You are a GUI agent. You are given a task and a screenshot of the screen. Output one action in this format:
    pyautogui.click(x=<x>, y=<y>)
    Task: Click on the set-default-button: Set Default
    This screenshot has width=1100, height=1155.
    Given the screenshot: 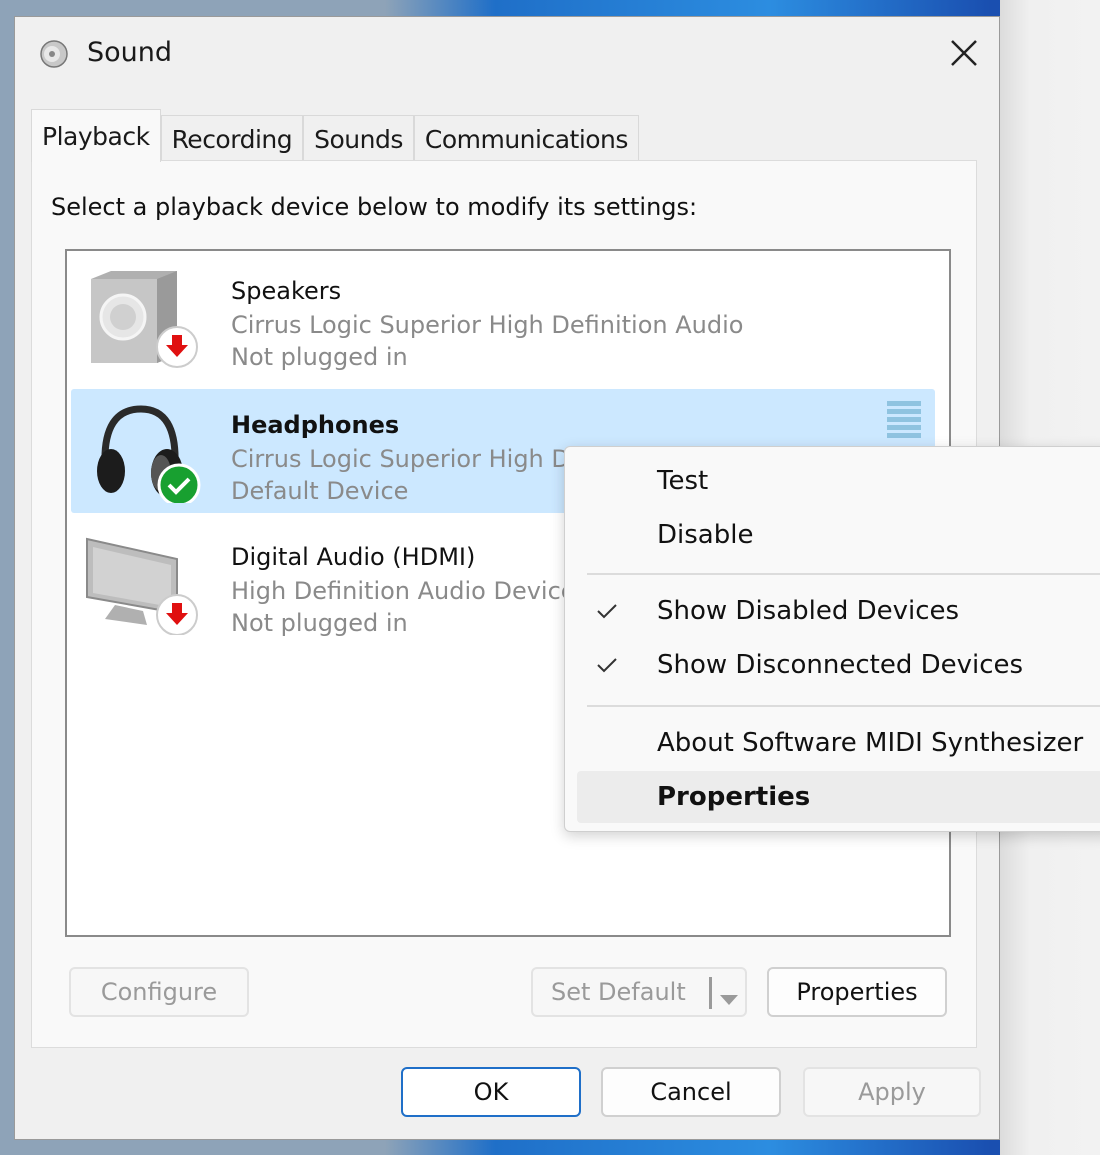 What is the action you would take?
    pyautogui.click(x=639, y=992)
    